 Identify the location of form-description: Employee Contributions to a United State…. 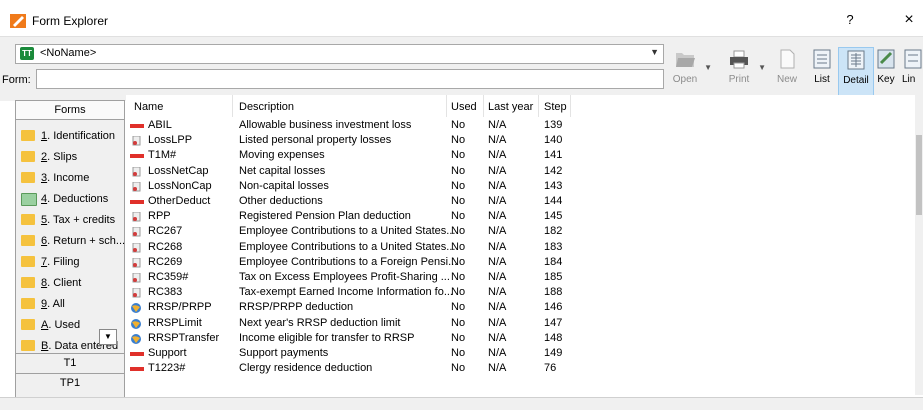
(347, 231).